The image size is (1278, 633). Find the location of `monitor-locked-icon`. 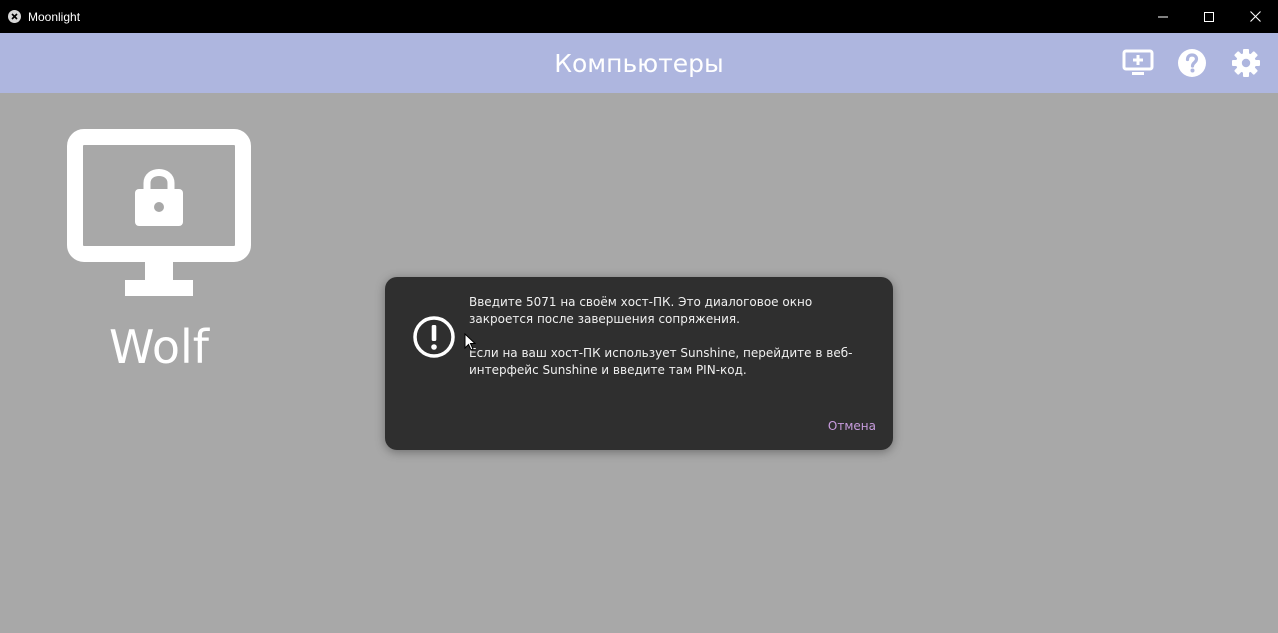

monitor-locked-icon is located at coordinates (159, 212).